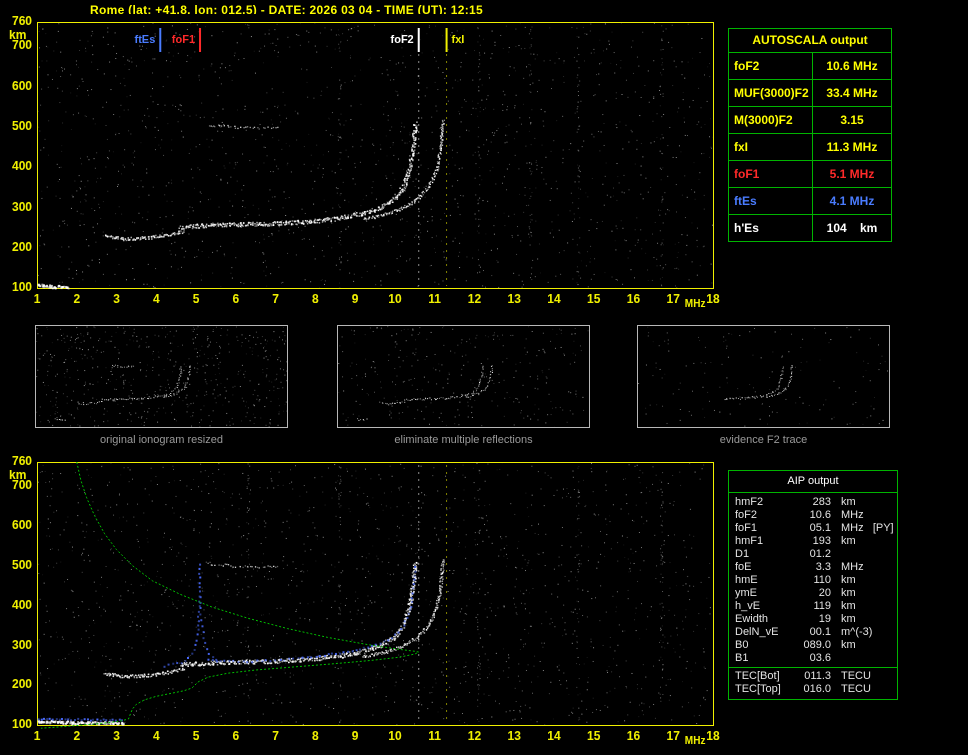  Describe the element at coordinates (821, 541) in the screenshot. I see `param-value: 193` at that location.